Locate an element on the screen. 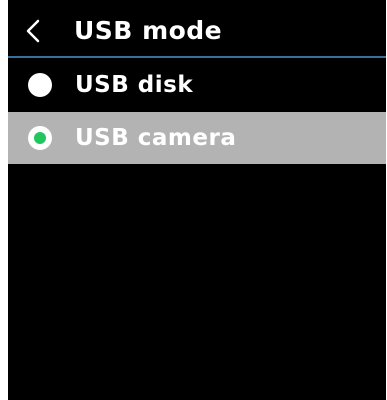 This screenshot has height=400, width=387. option-label: USB disk is located at coordinates (134, 85).